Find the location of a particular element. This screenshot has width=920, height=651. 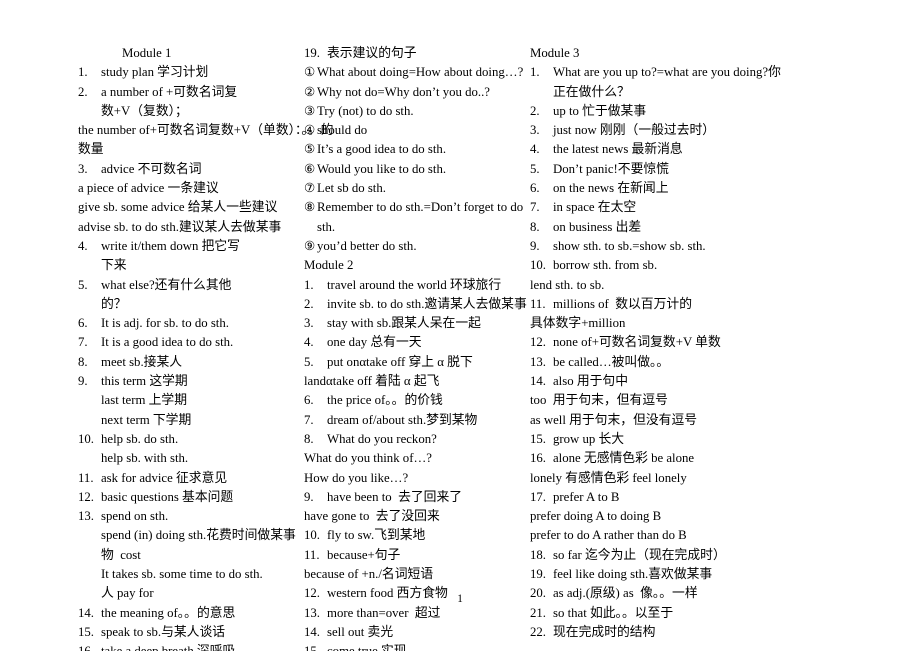

item-text: sell out 卖光 is located at coordinates (360, 631).